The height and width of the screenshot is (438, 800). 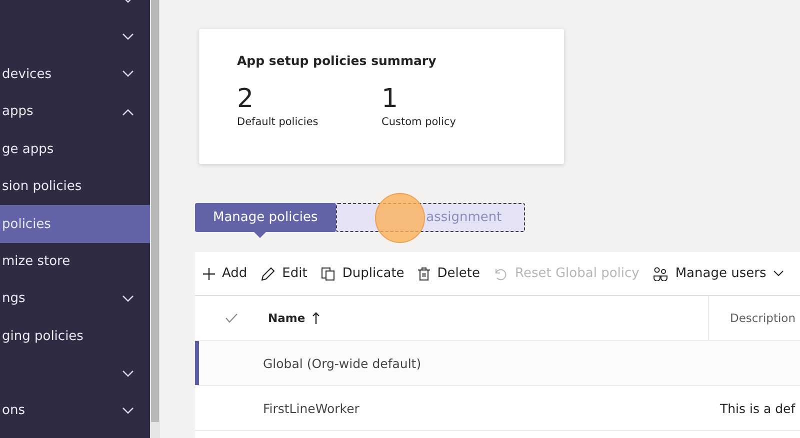 I want to click on table-row: FirstLineWorker This is a def, so click(x=497, y=408).